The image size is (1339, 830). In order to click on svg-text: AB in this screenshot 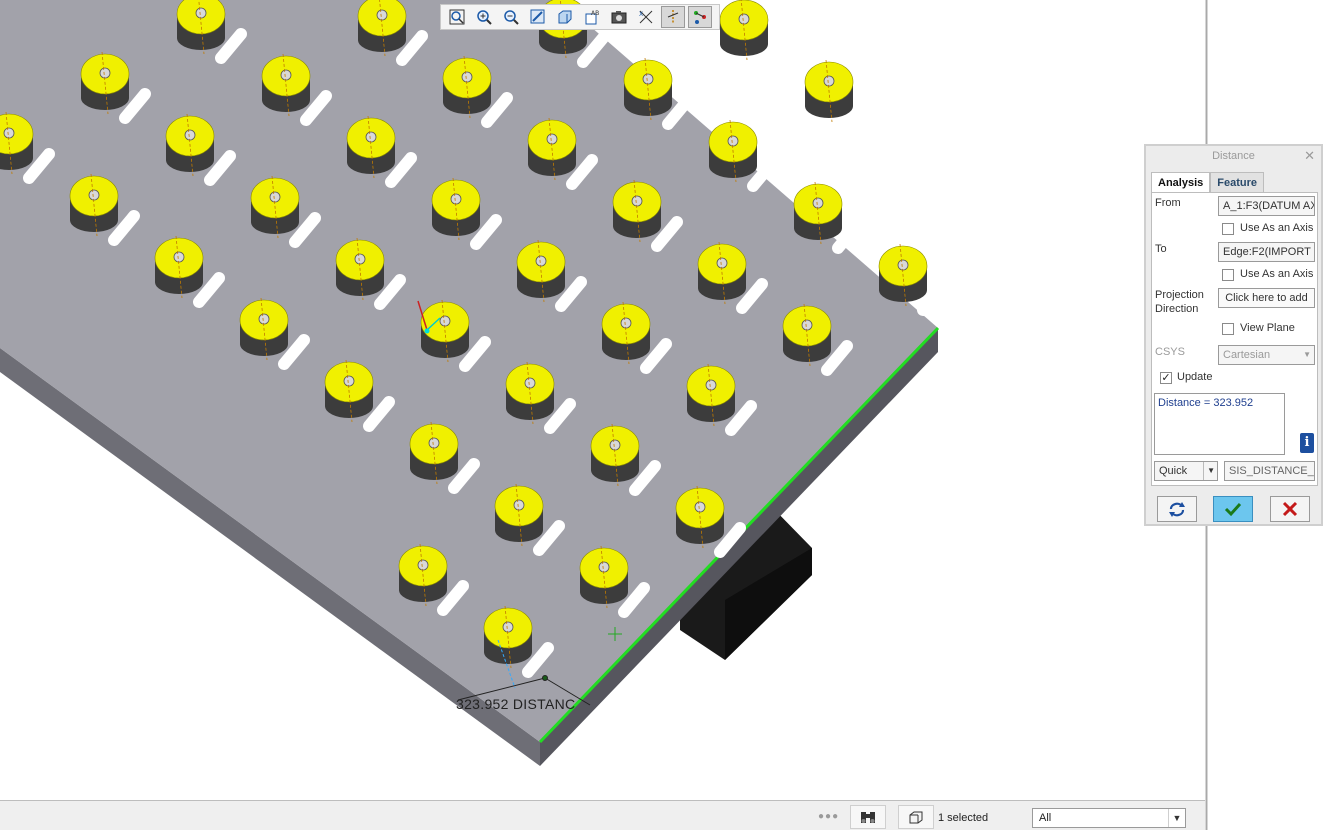, I will do `click(595, 13)`.